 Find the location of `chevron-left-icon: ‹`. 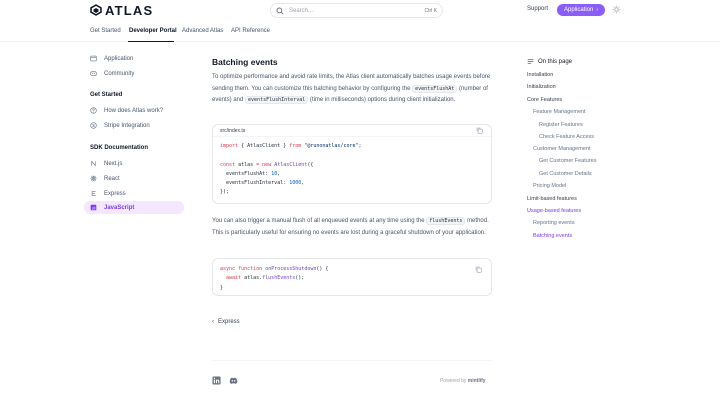

chevron-left-icon: ‹ is located at coordinates (213, 322).